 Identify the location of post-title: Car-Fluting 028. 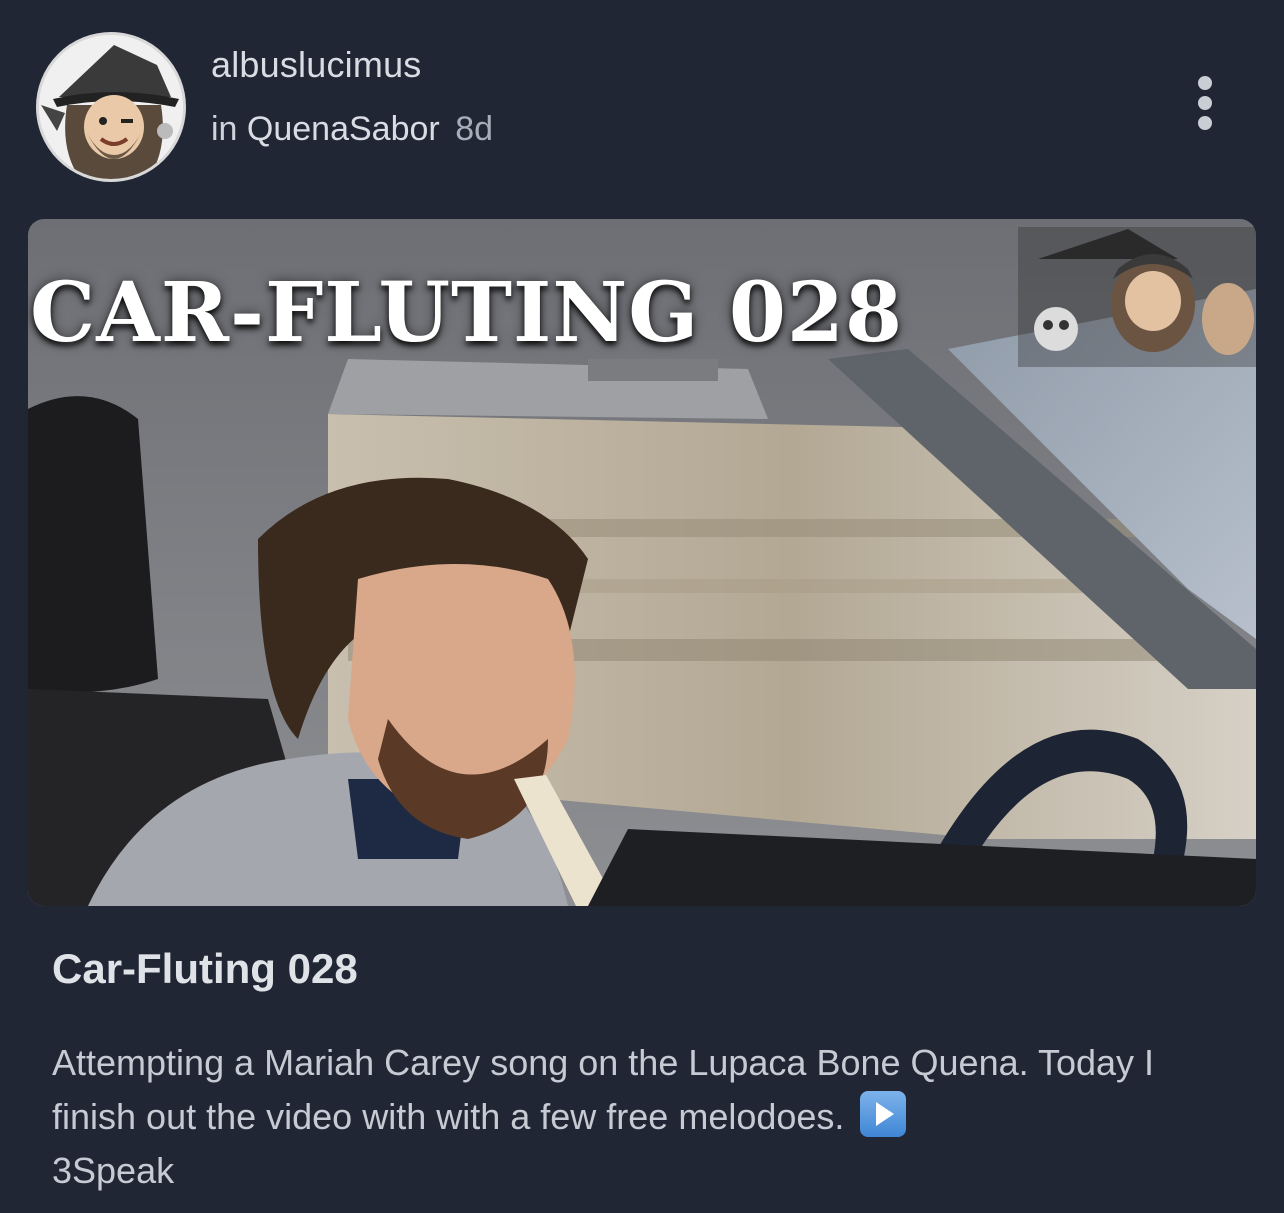
(205, 969).